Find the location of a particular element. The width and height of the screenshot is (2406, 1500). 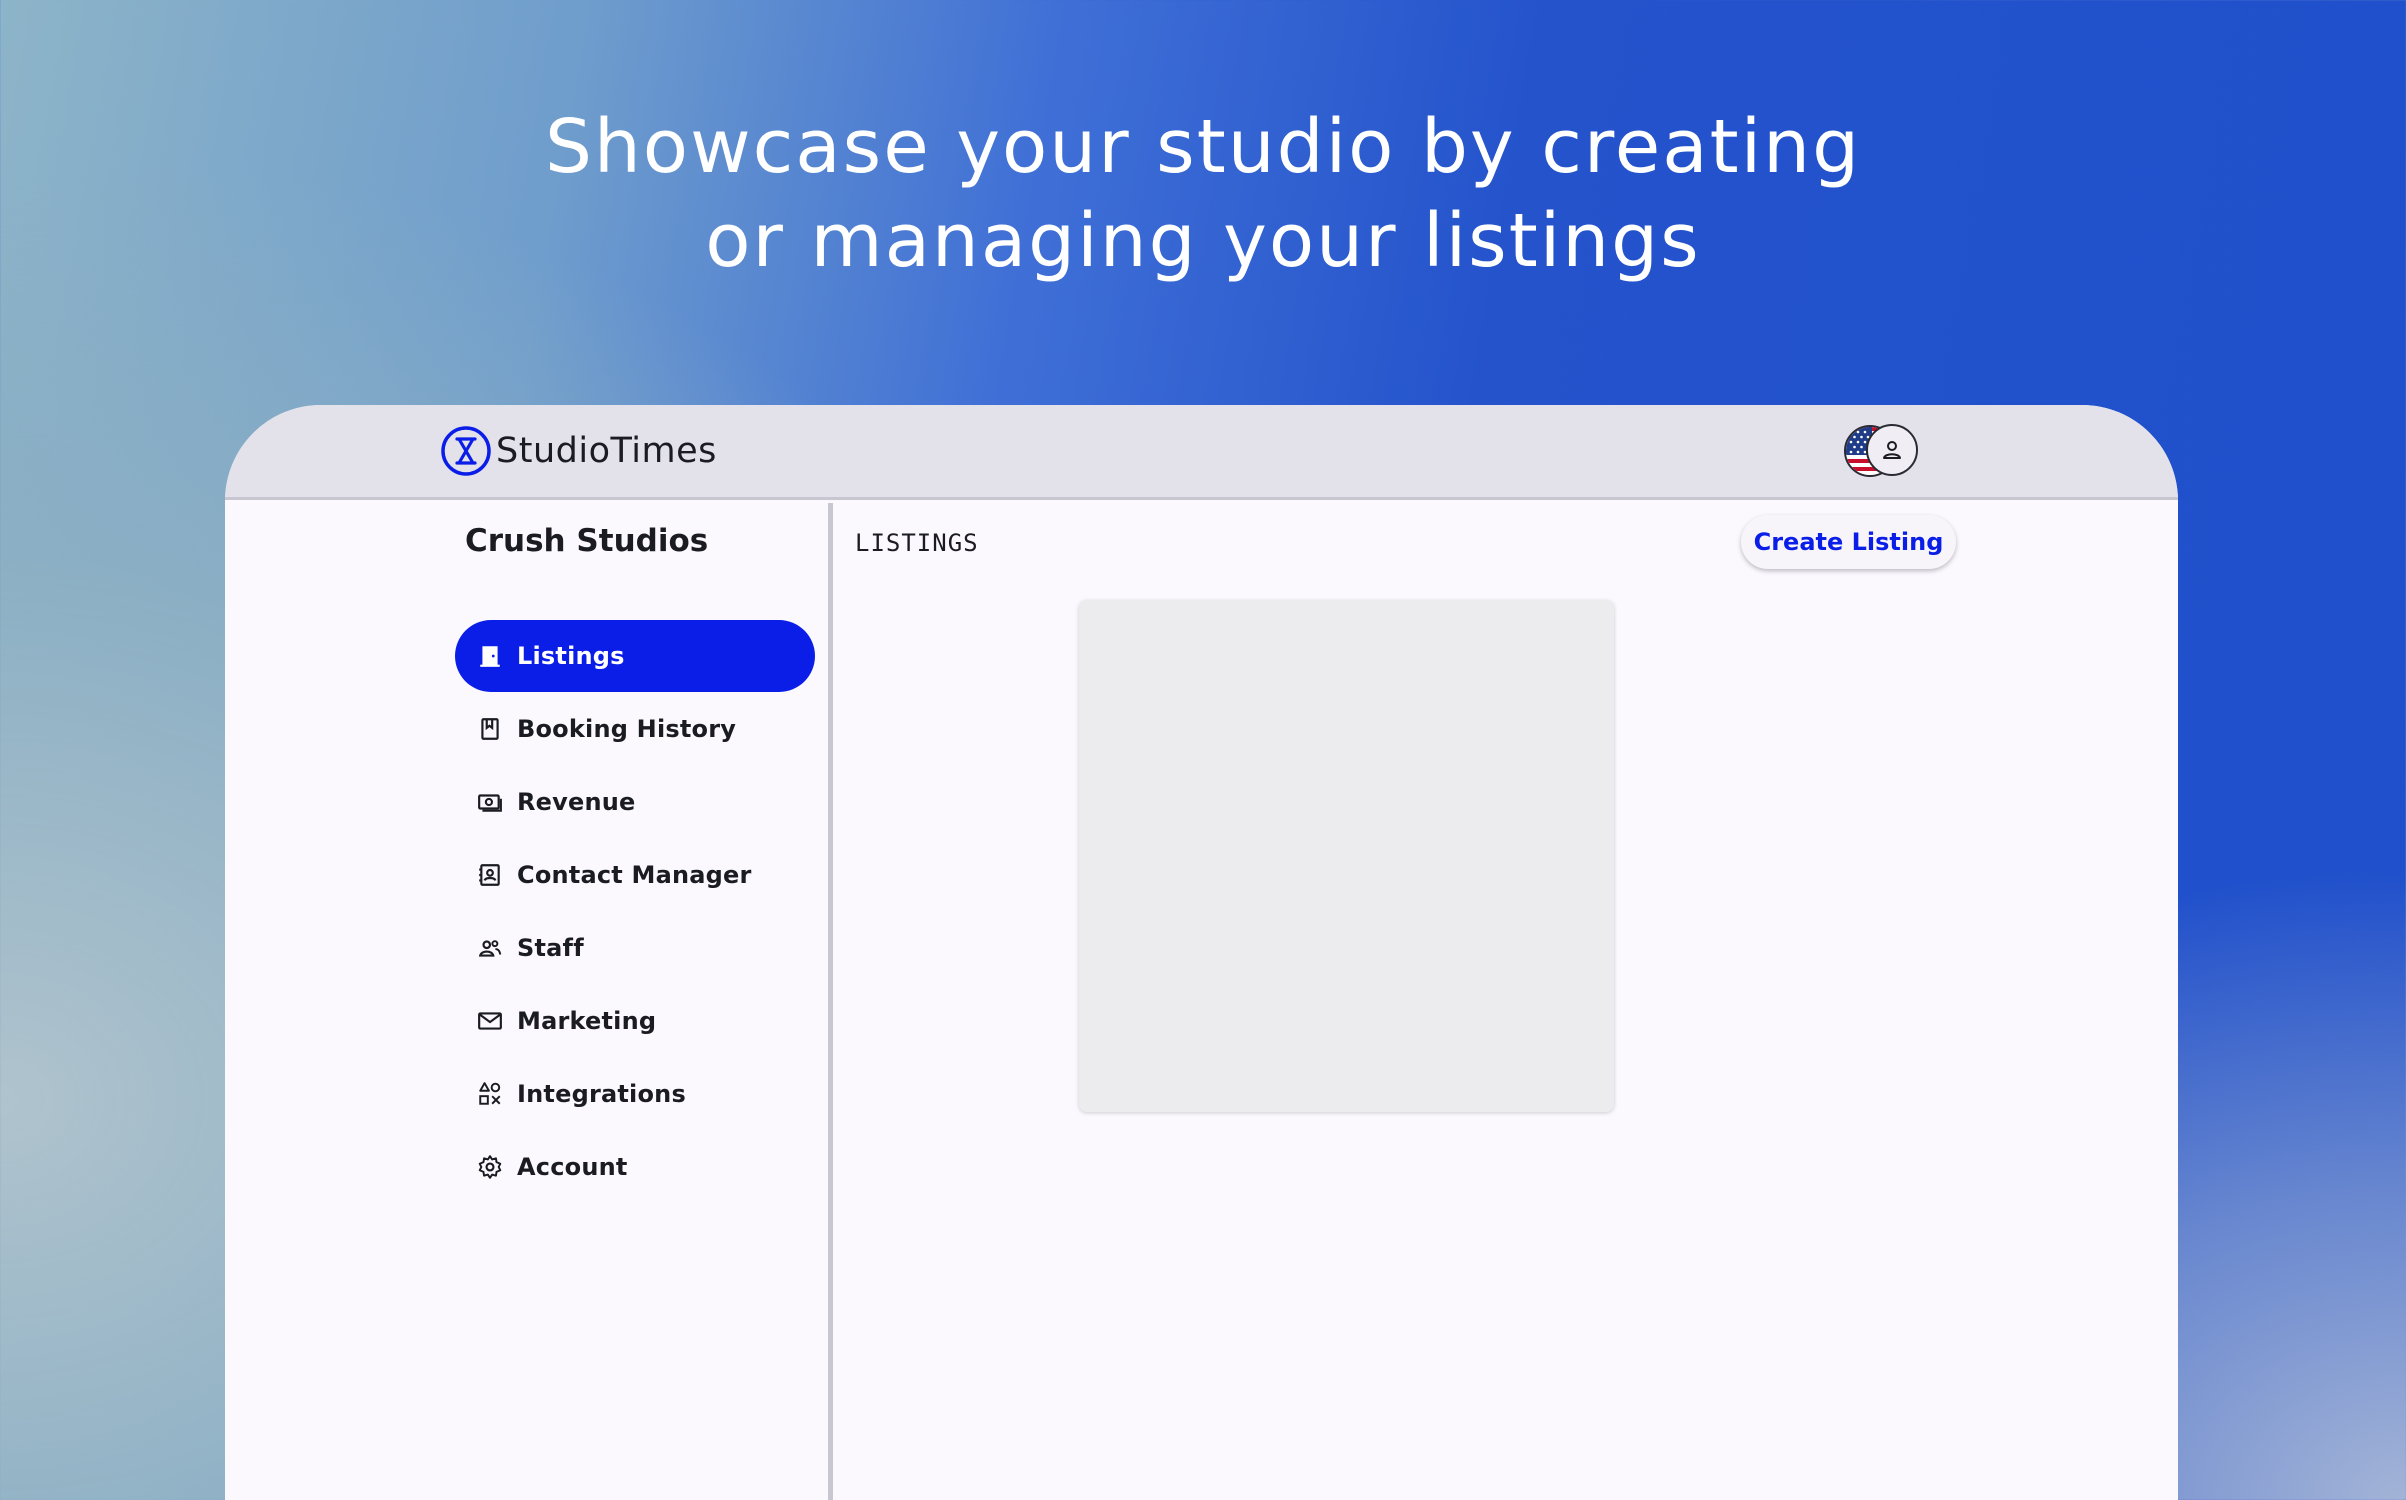

contact-card-icon is located at coordinates (490, 875).